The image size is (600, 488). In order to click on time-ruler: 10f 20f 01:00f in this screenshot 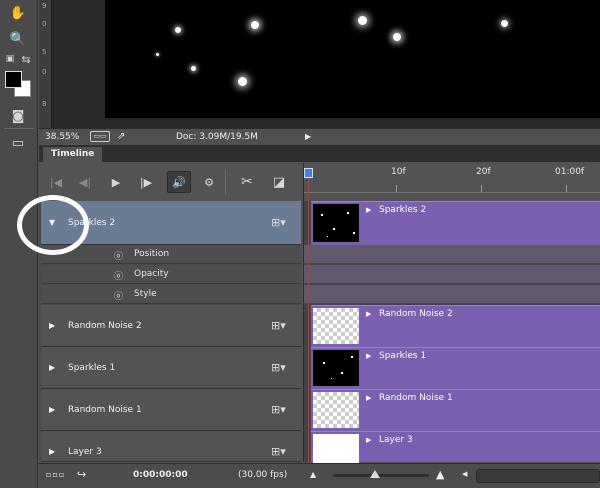, I will do `click(451, 182)`.